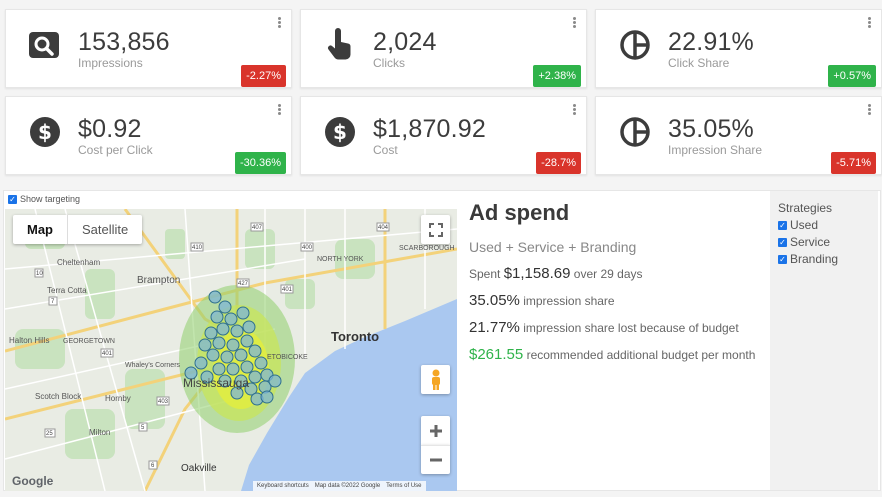 This screenshot has width=882, height=497. Describe the element at coordinates (443, 48) in the screenshot. I see `metric-card-clicks: 2,024 Clicks +2.38%` at that location.